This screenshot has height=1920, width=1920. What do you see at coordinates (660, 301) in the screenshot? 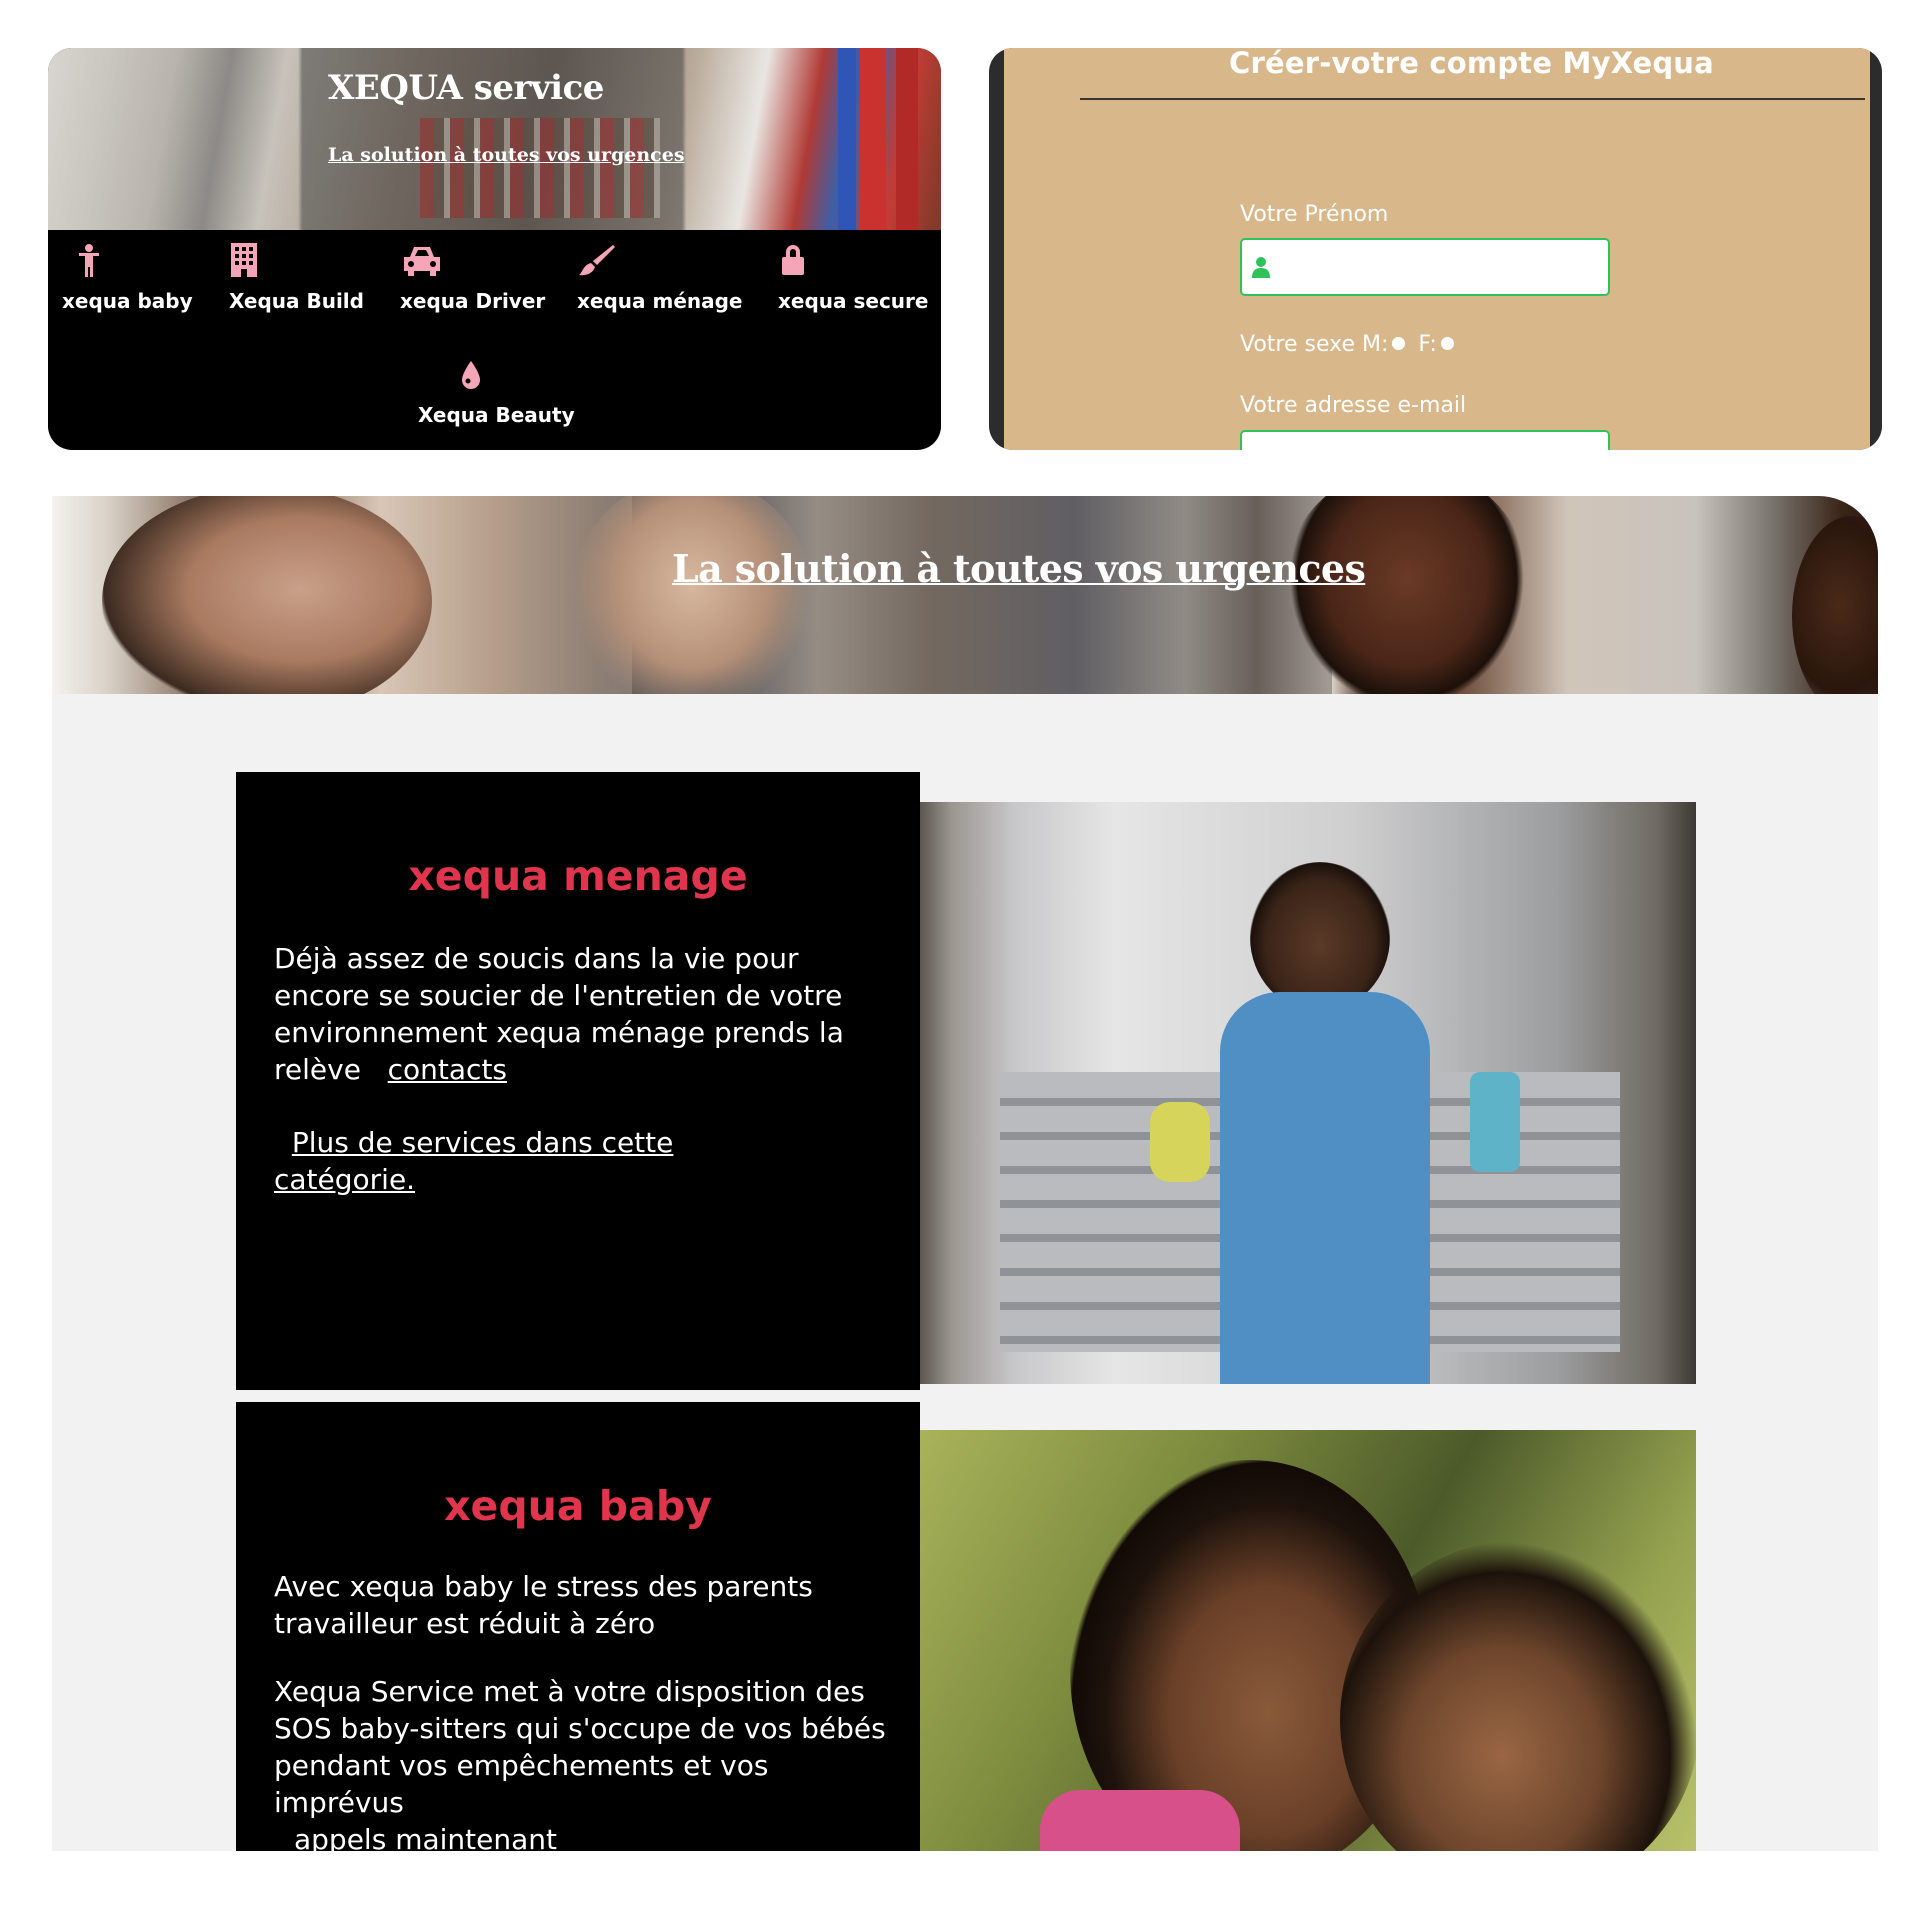
I see `service-label: xequa ménage` at bounding box center [660, 301].